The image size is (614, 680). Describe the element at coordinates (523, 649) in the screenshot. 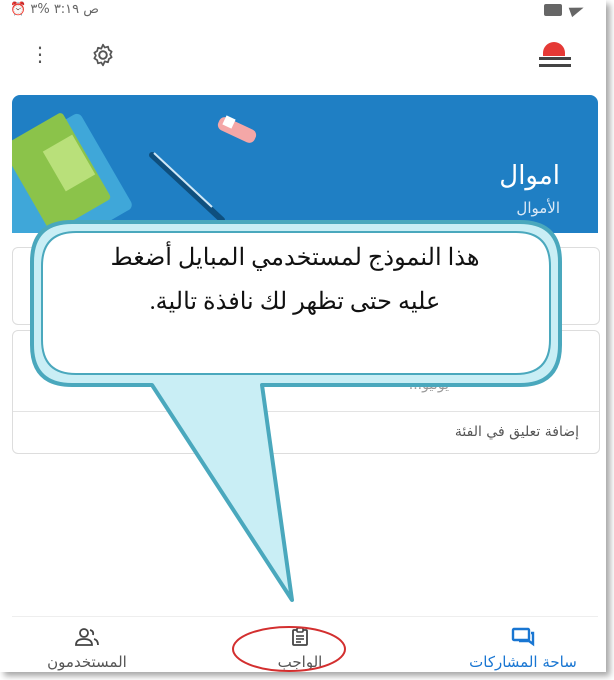

I see `tab-stream: ساحة المشاركات` at that location.